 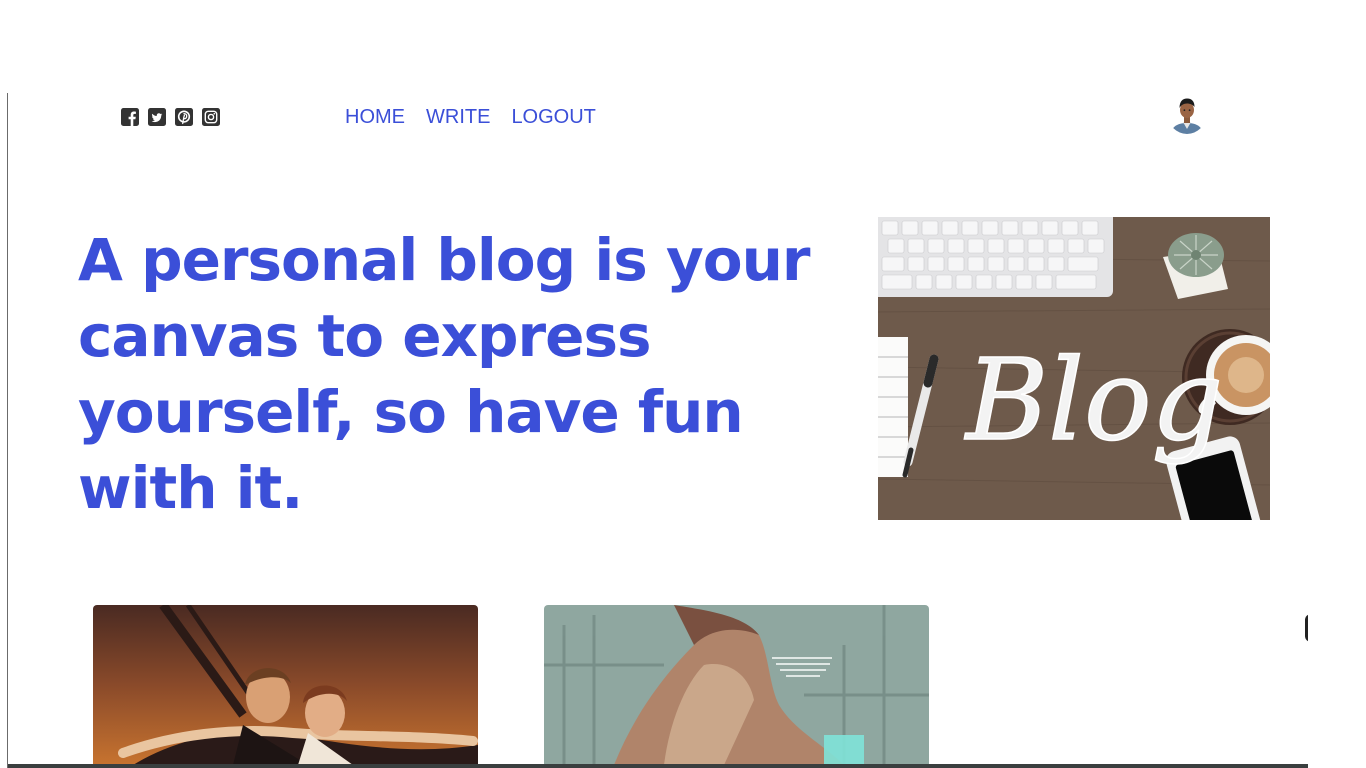 What do you see at coordinates (130, 117) in the screenshot?
I see `facebook-square-icon` at bounding box center [130, 117].